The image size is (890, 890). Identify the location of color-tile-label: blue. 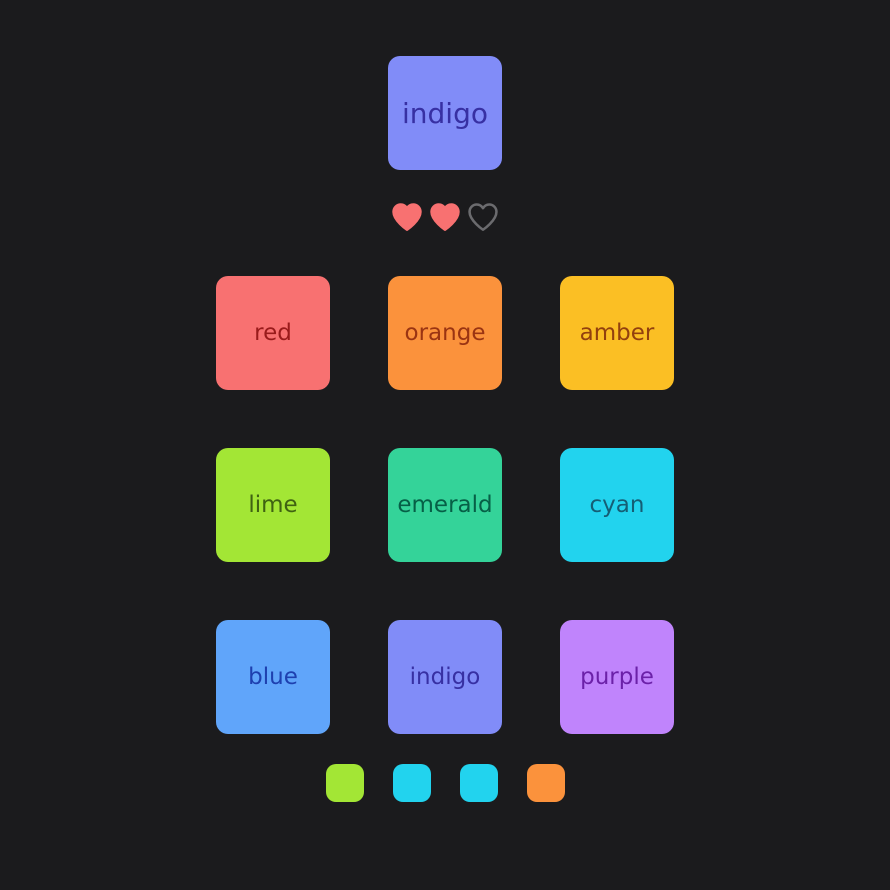
(273, 677).